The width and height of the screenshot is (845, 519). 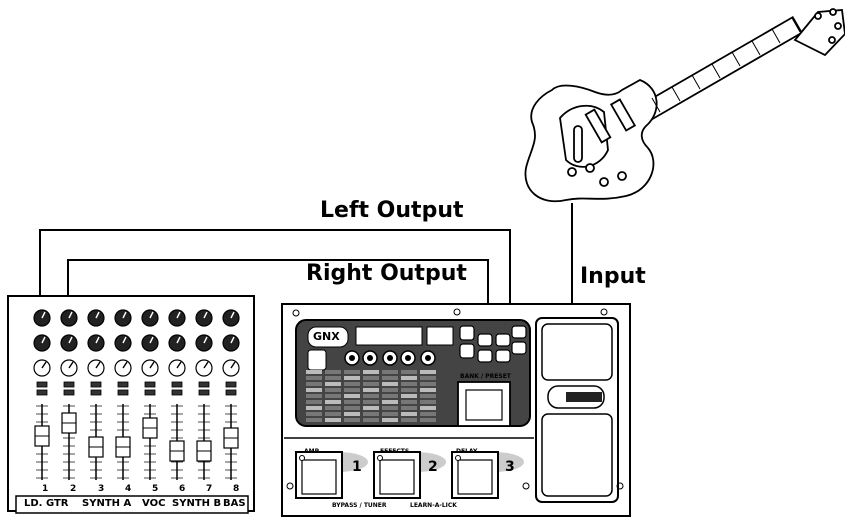 I want to click on strip-label-voc: VOC, so click(x=154, y=503).